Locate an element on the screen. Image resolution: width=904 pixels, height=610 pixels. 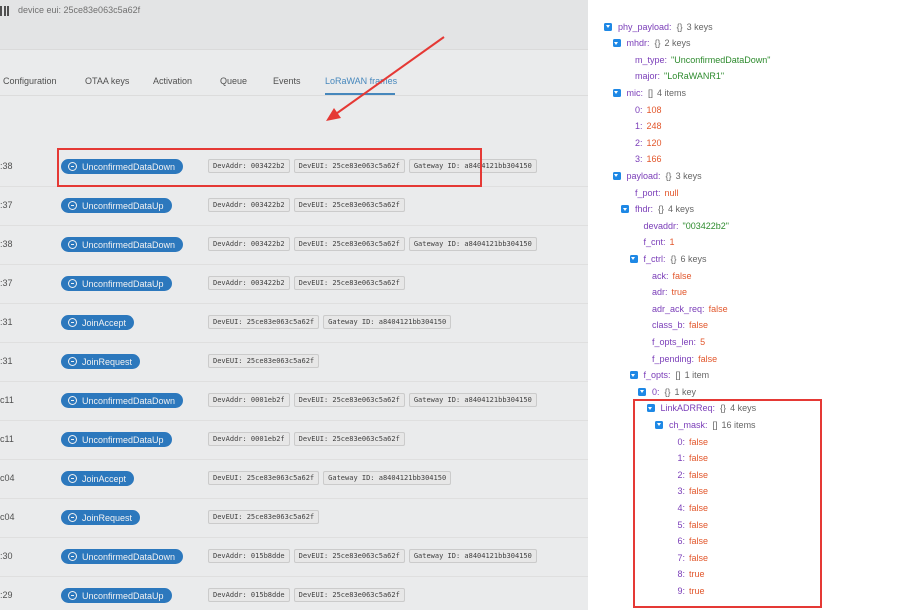
frame-time: :31 is located at coordinates (6, 322).